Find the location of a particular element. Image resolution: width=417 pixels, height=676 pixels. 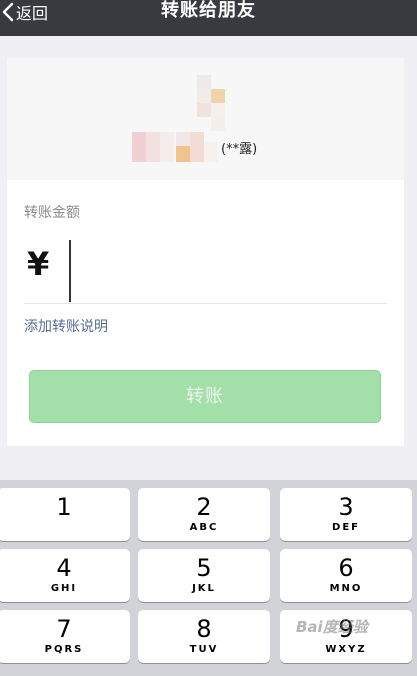

key-letters: MNO is located at coordinates (346, 588).